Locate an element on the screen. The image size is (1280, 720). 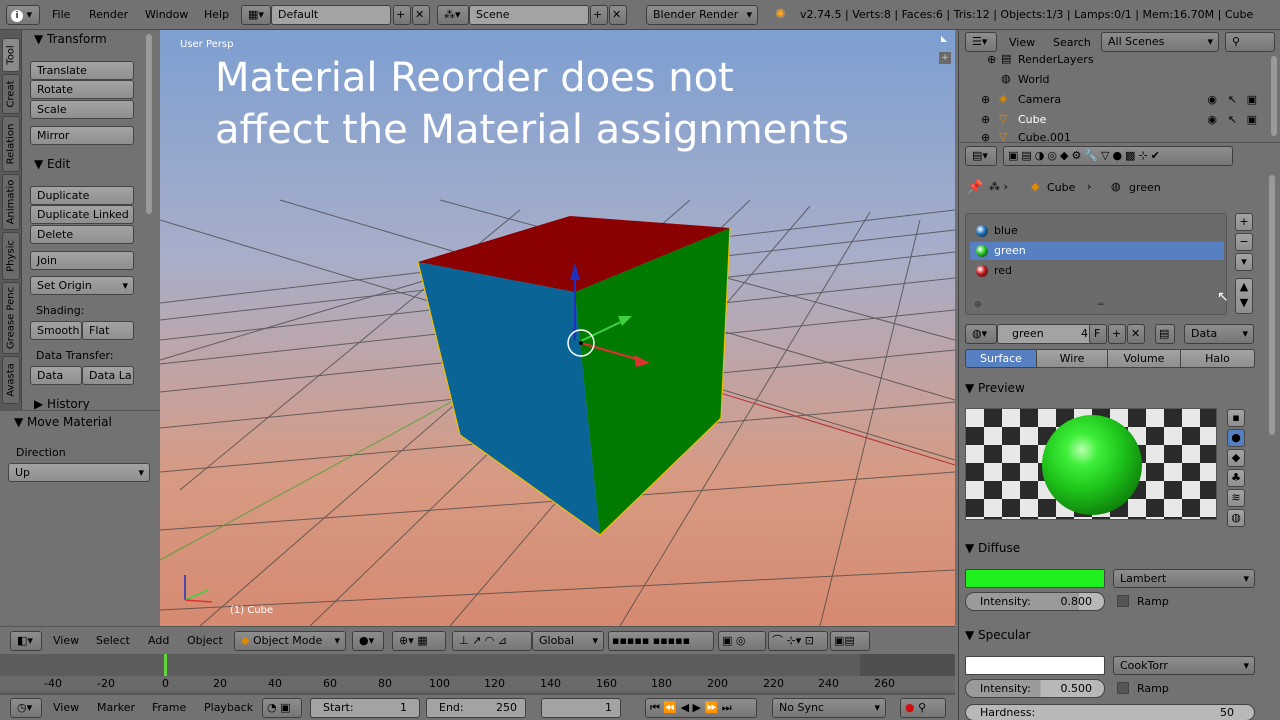
move-slot-buttons: ▲ ▼ is located at coordinates (1244, 296).